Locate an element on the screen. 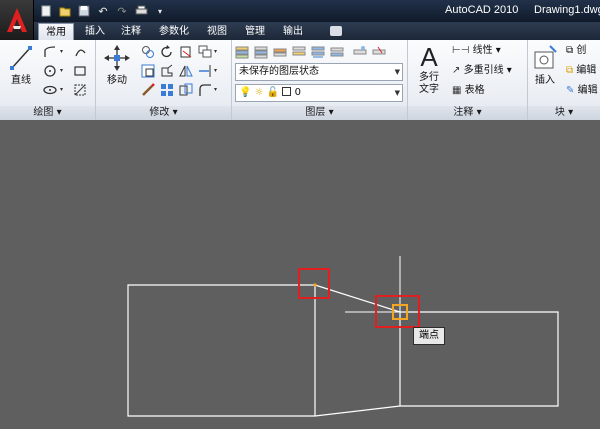 This screenshot has height=429, width=600. offset-icon is located at coordinates (186, 90).